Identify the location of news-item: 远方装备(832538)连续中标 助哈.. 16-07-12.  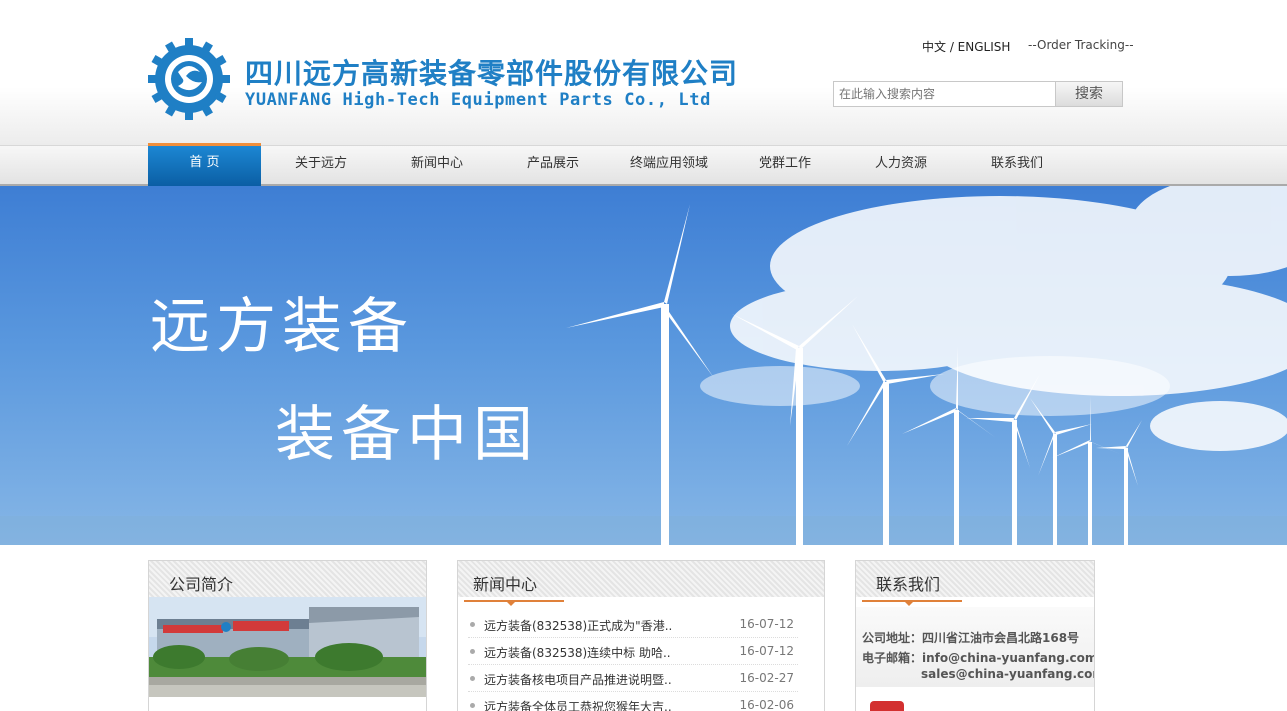
(633, 651).